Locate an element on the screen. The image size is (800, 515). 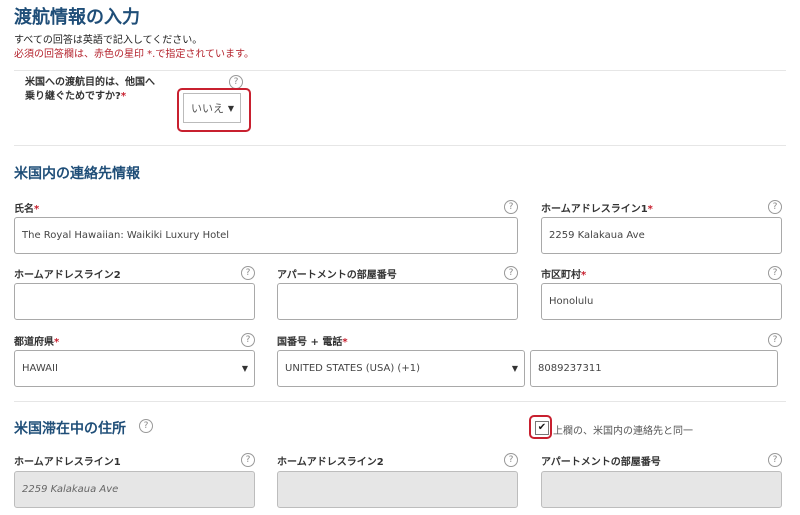
stay-apartment-input is located at coordinates (661, 489).